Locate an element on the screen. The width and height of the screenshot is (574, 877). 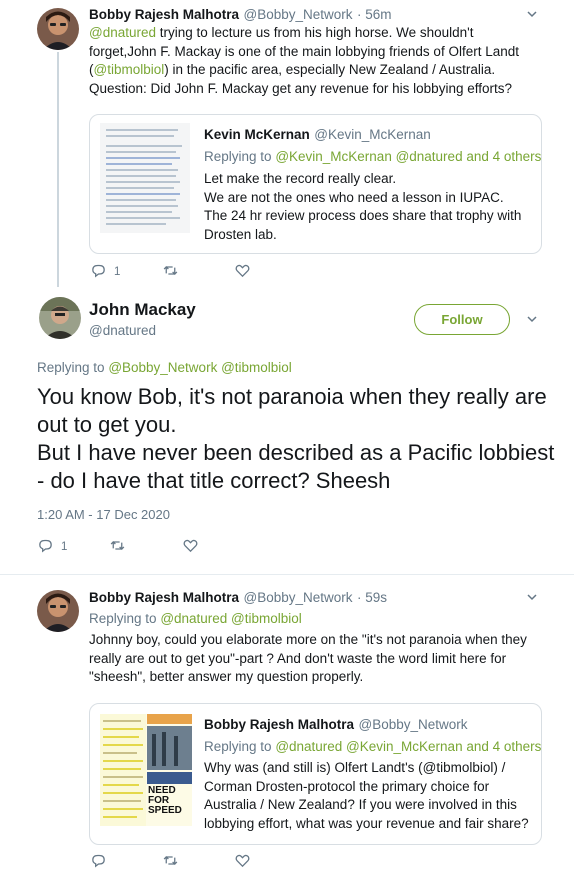
mention-link: @dnatured is located at coordinates (122, 32).